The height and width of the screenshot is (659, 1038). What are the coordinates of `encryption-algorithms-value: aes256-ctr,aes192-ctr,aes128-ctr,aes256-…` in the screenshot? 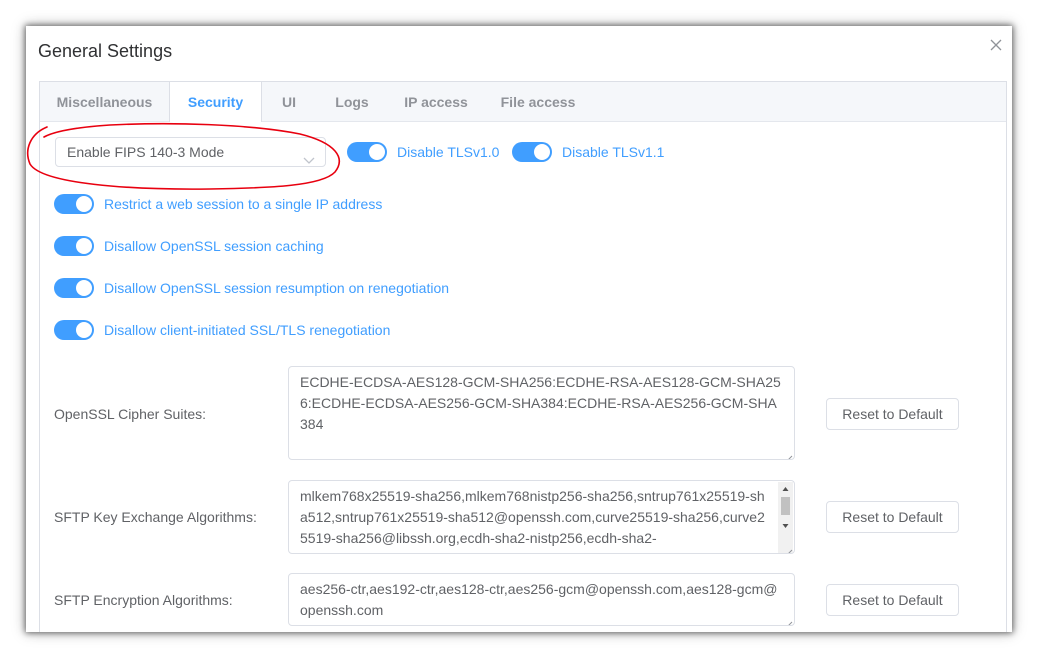 It's located at (539, 599).